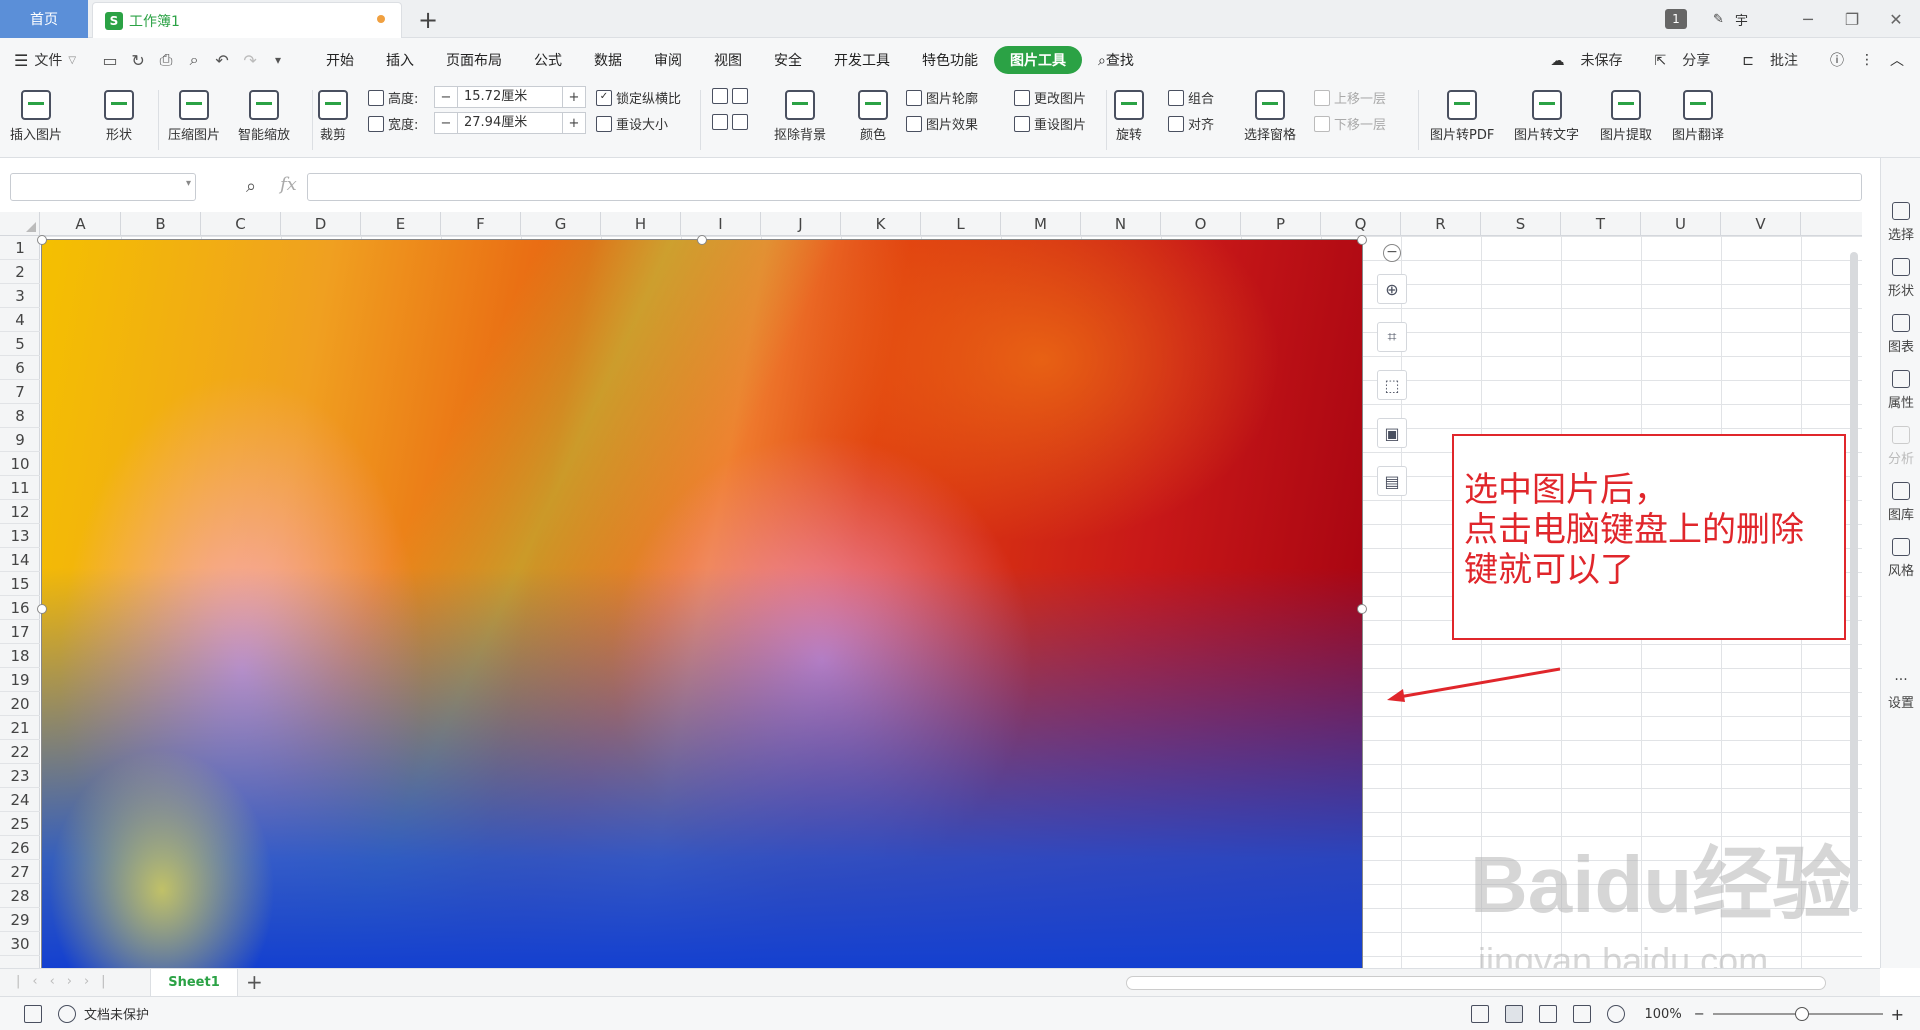  Describe the element at coordinates (20, 392) in the screenshot. I see `row-header: 7` at that location.